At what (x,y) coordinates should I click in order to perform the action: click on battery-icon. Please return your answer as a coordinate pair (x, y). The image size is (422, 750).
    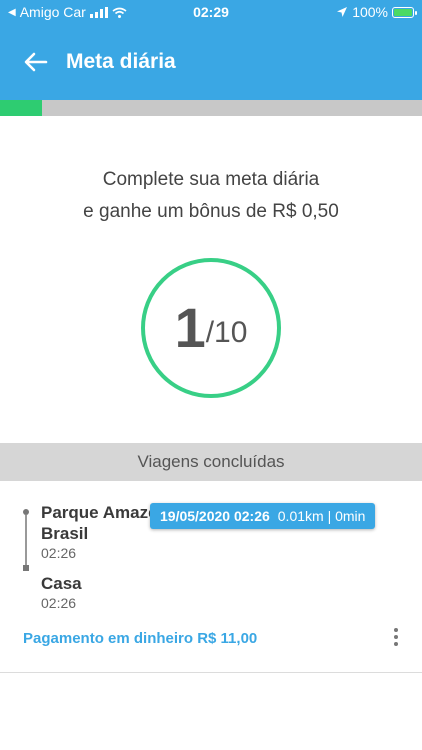
    Looking at the image, I should click on (404, 12).